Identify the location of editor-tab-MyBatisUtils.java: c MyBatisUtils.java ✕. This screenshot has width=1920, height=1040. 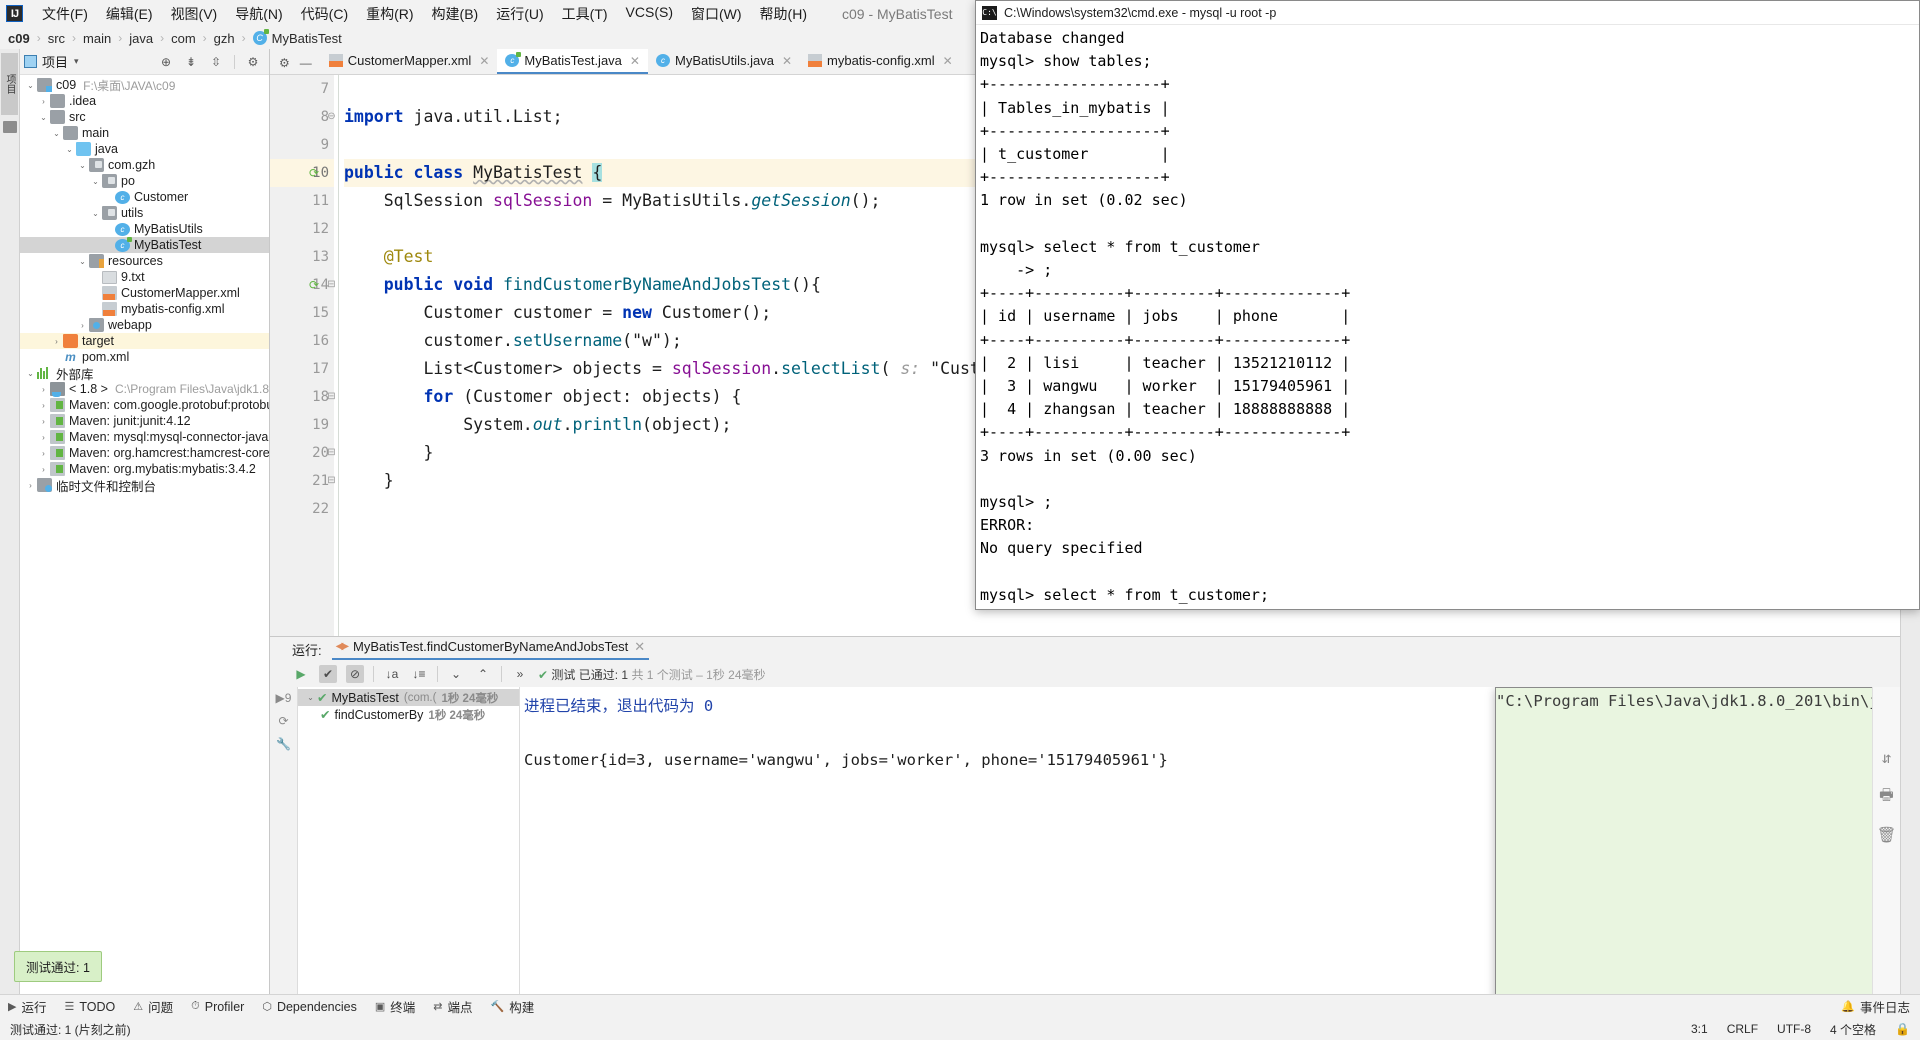
(724, 61).